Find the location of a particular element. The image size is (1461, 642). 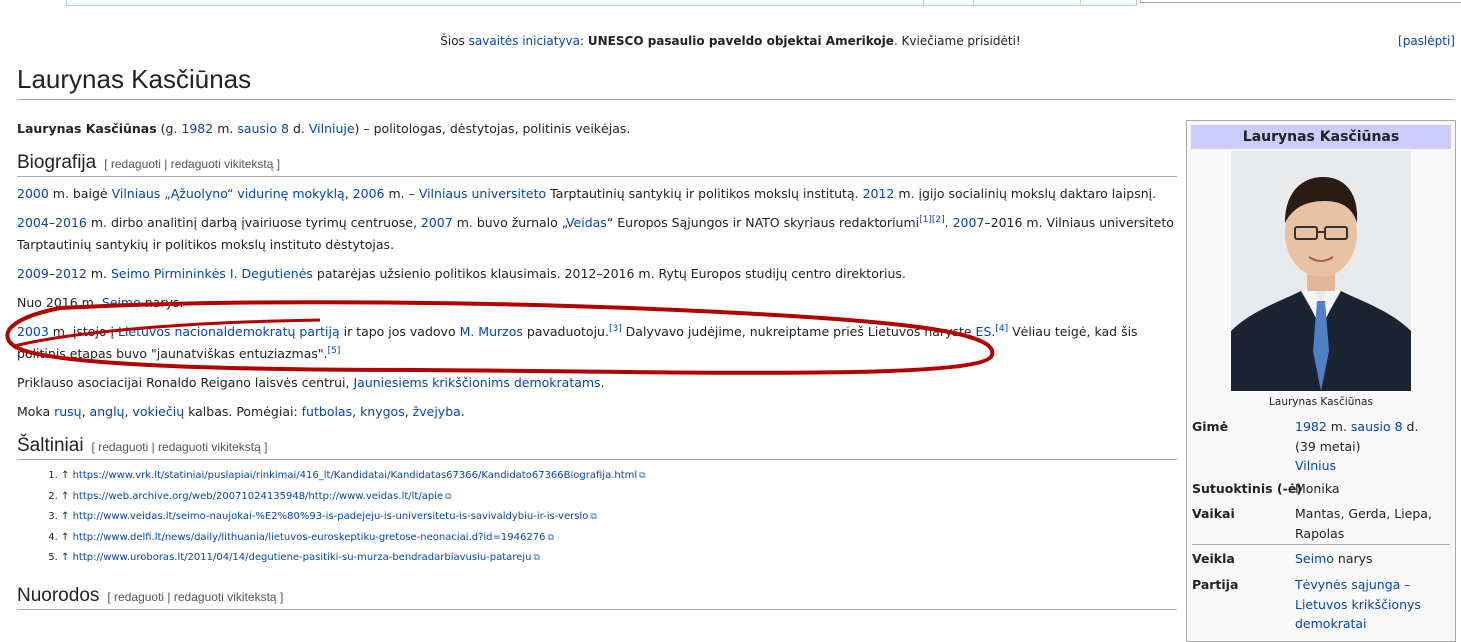

footnote-ref: [4] is located at coordinates (1001, 329).